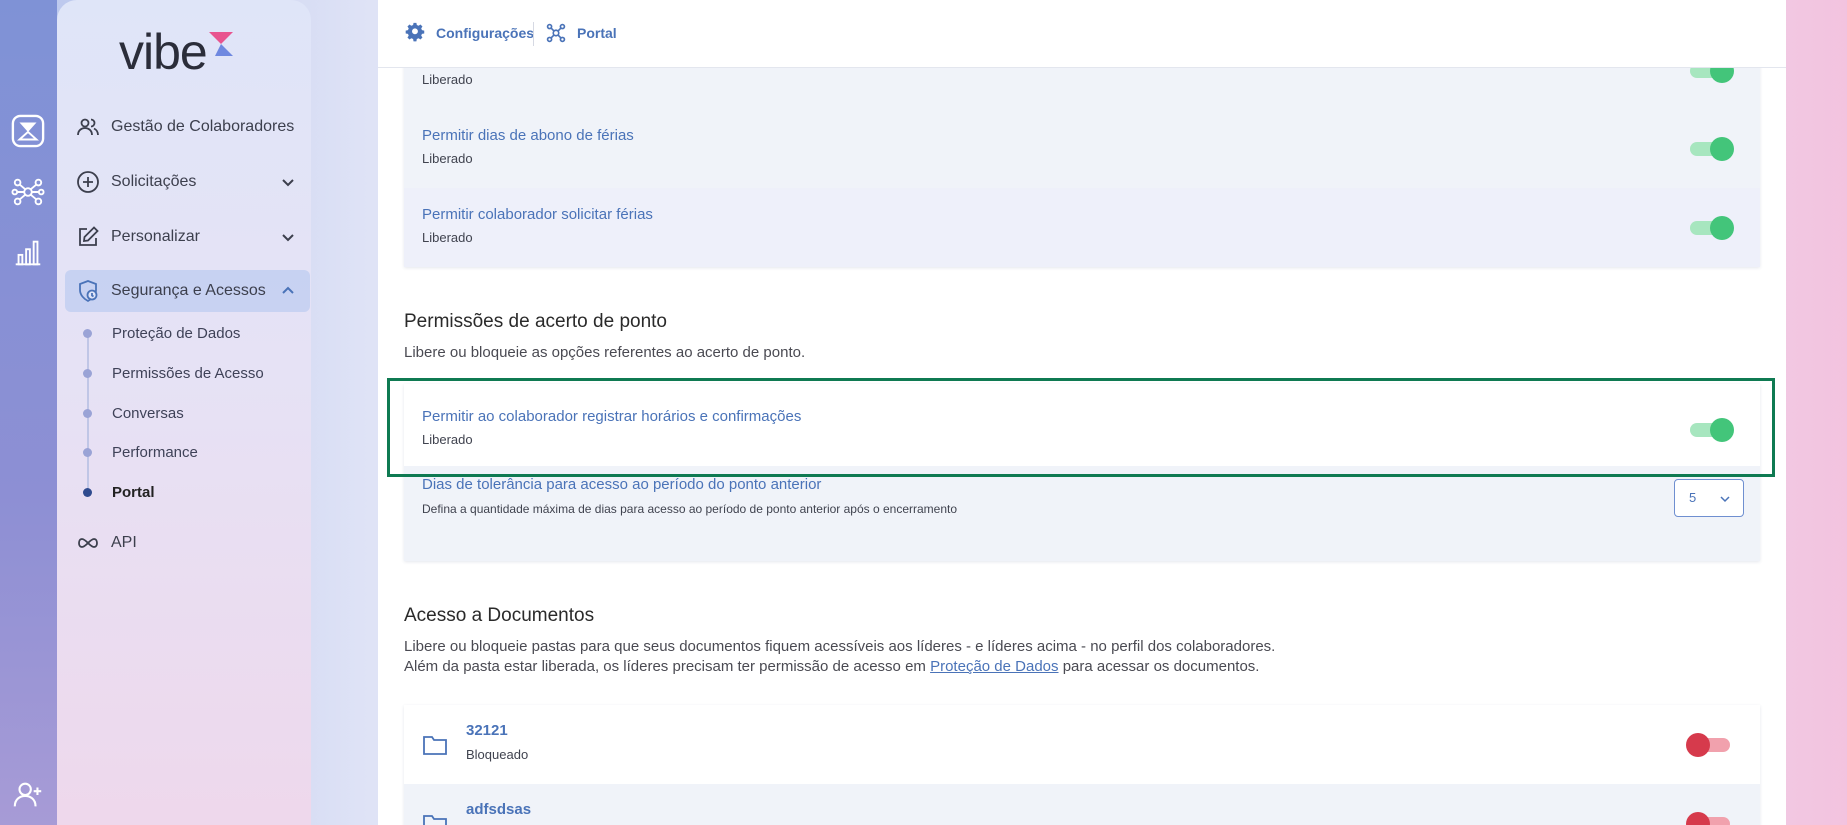 This screenshot has height=825, width=1847. I want to click on chevron-up-icon, so click(288, 291).